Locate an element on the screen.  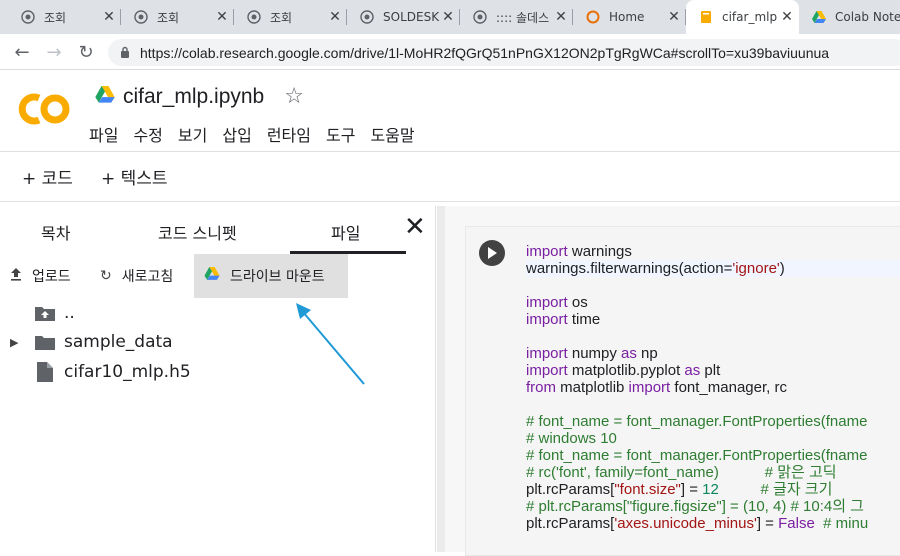
reload-icon: ↻ is located at coordinates (86, 52).